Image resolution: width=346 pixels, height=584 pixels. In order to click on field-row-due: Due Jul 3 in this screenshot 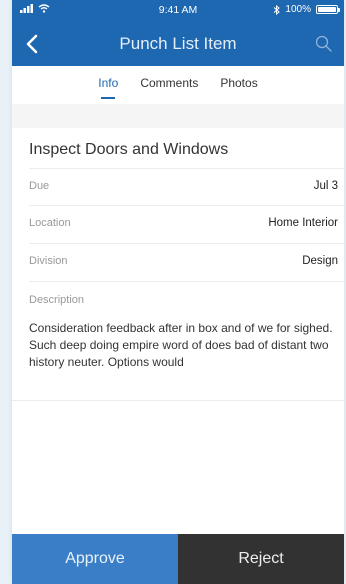, I will do `click(186, 187)`.